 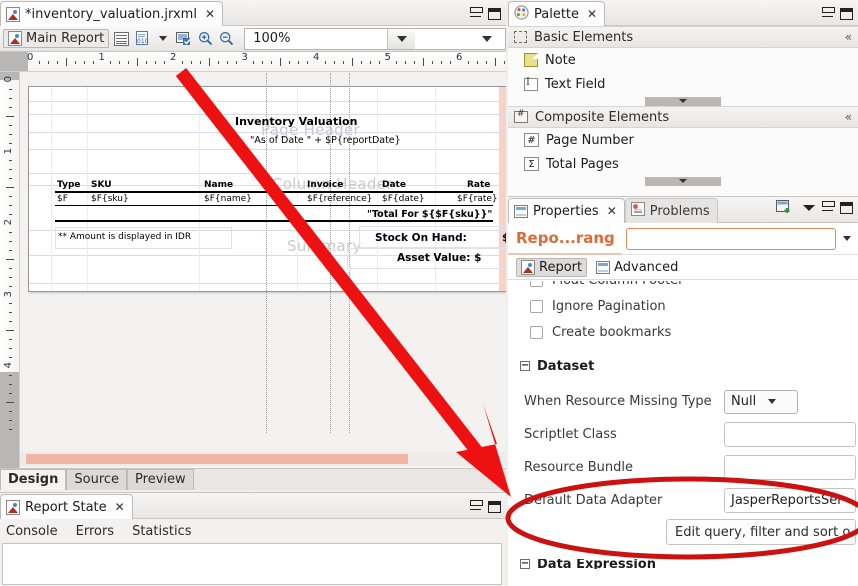 What do you see at coordinates (731, 238) in the screenshot?
I see `properties-object-combo` at bounding box center [731, 238].